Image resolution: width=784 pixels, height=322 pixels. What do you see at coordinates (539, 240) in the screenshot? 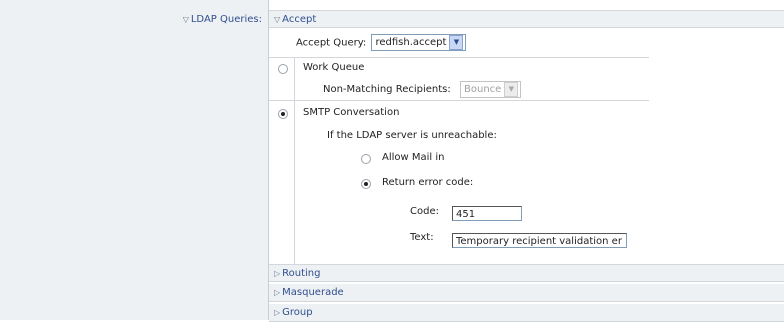
I see `text-input: Temporary recipient validation er` at bounding box center [539, 240].